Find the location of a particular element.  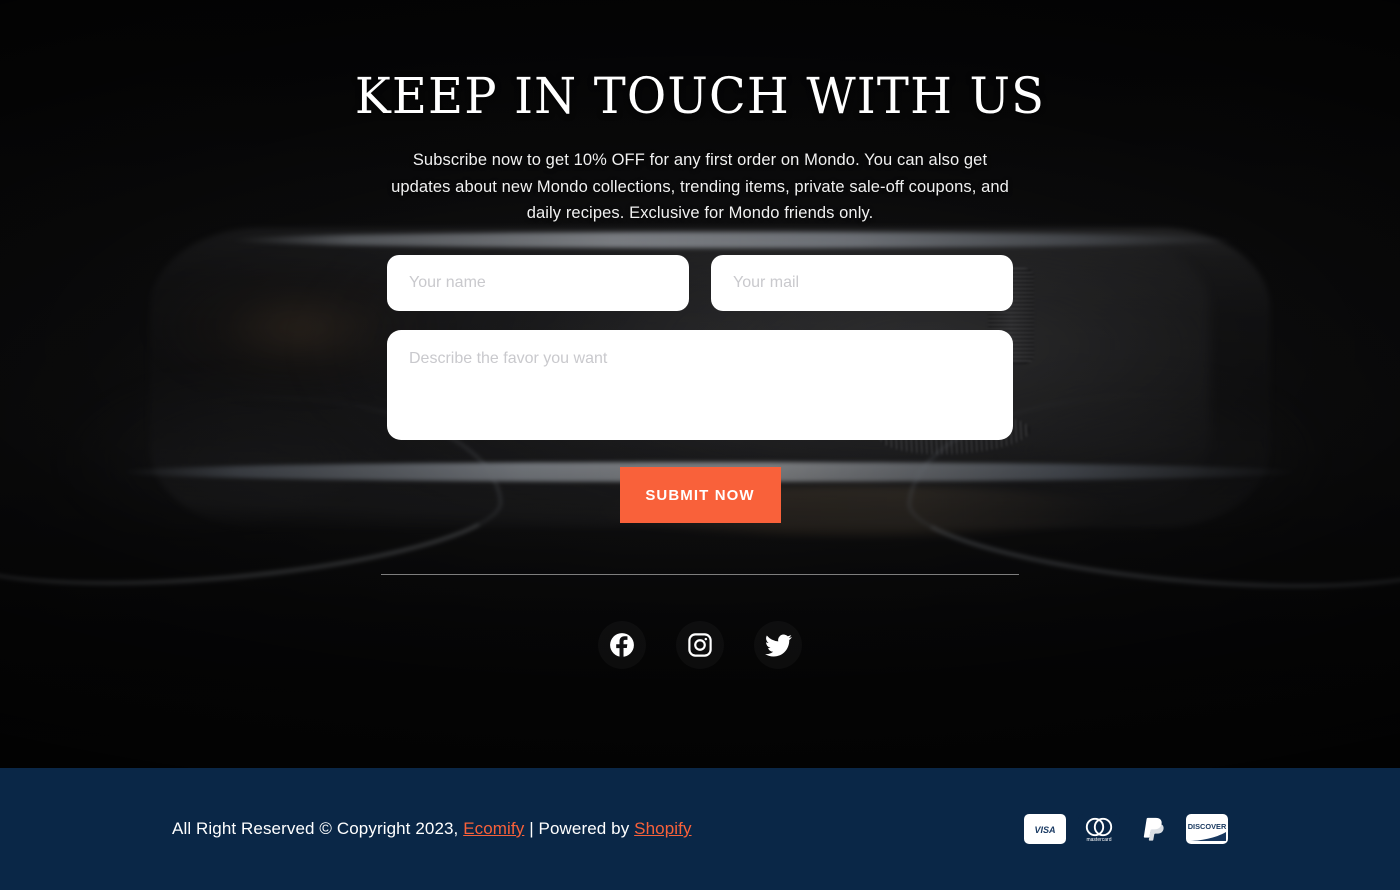

page-title: Keep In Touch With Us is located at coordinates (700, 96).